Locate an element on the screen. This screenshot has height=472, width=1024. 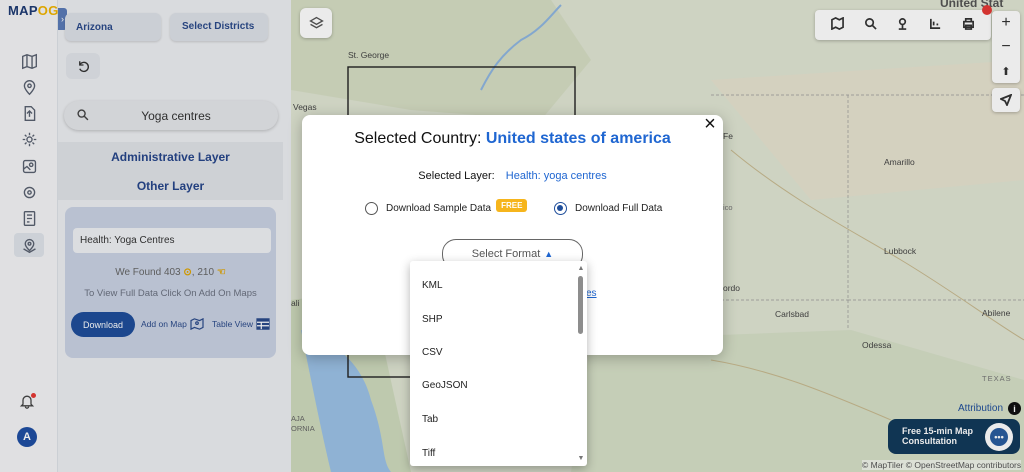
scroll-down-icon: ▼ is located at coordinates (581, 458).